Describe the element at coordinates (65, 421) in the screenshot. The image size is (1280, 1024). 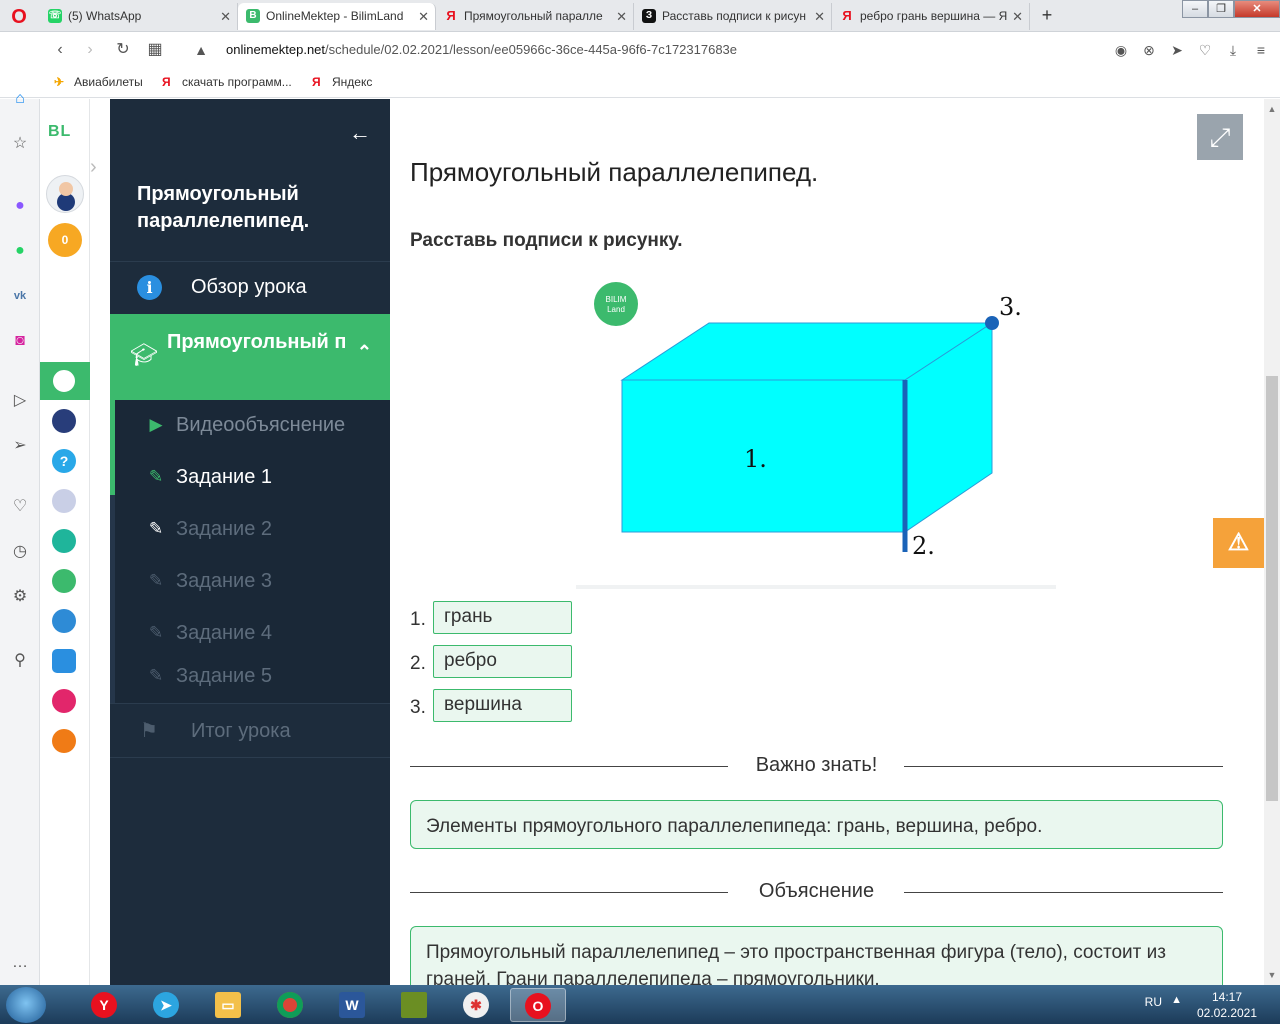
I see `app-smart-nation` at that location.